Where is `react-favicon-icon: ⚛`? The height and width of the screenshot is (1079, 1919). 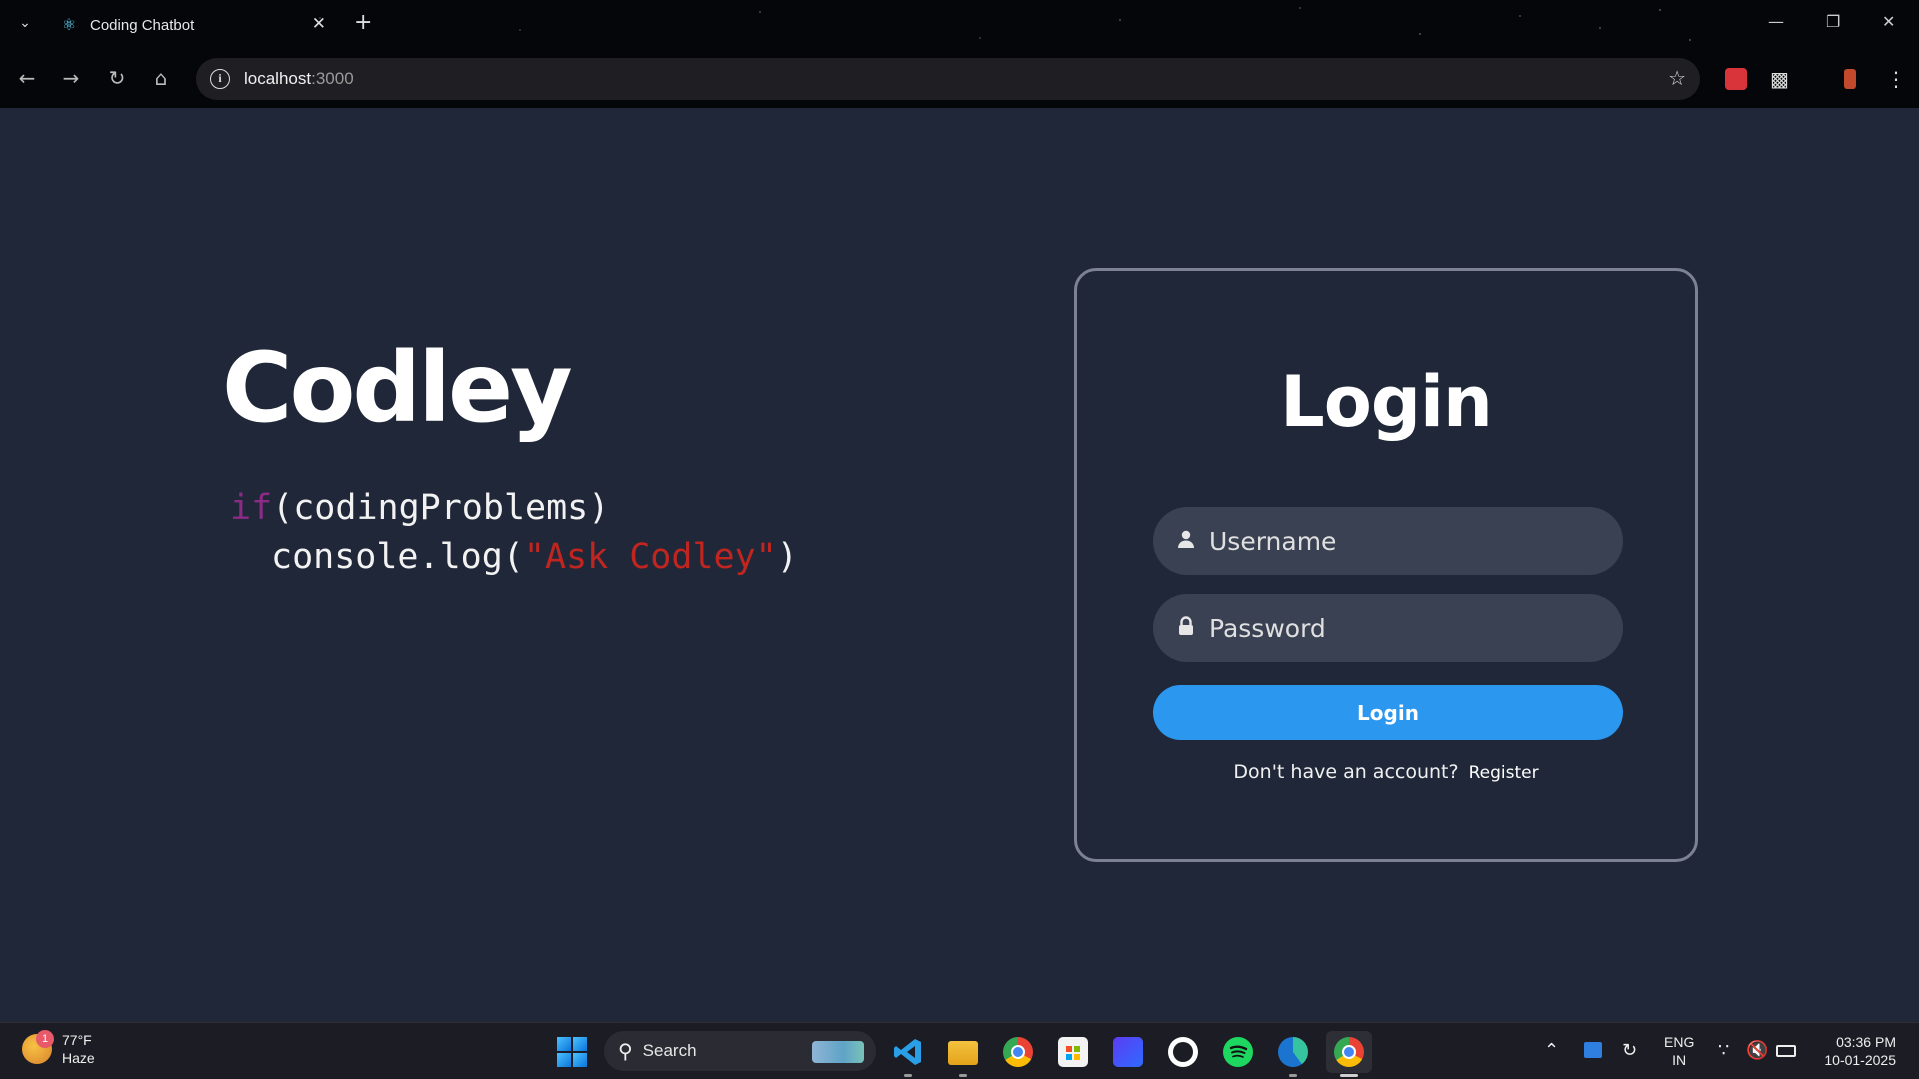
react-favicon-icon: ⚛ is located at coordinates (69, 24).